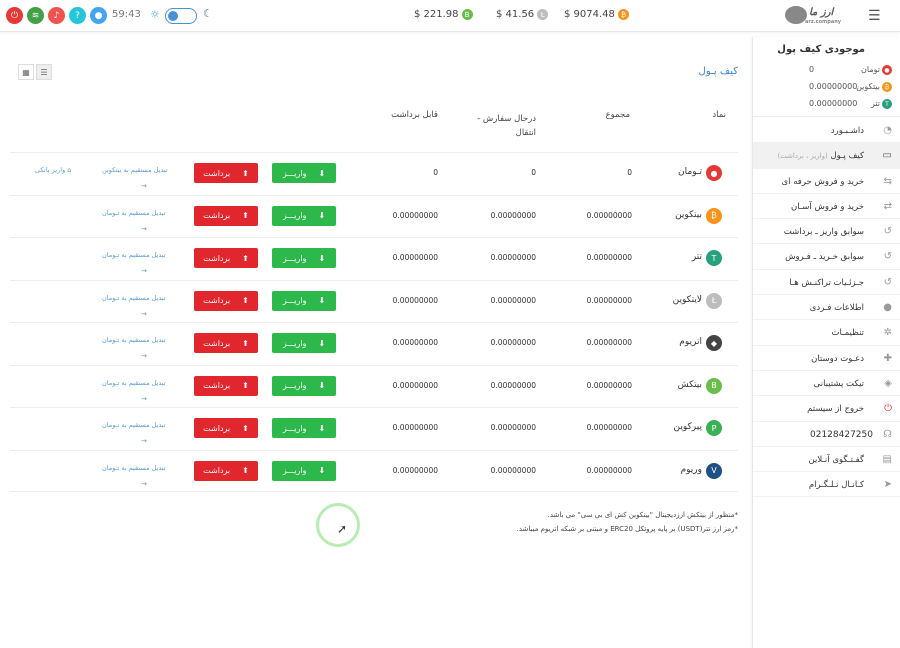 The height and width of the screenshot is (648, 900). I want to click on sidebar-item-chat: ▤ گفـتـگوی آنـلاین, so click(826, 460).